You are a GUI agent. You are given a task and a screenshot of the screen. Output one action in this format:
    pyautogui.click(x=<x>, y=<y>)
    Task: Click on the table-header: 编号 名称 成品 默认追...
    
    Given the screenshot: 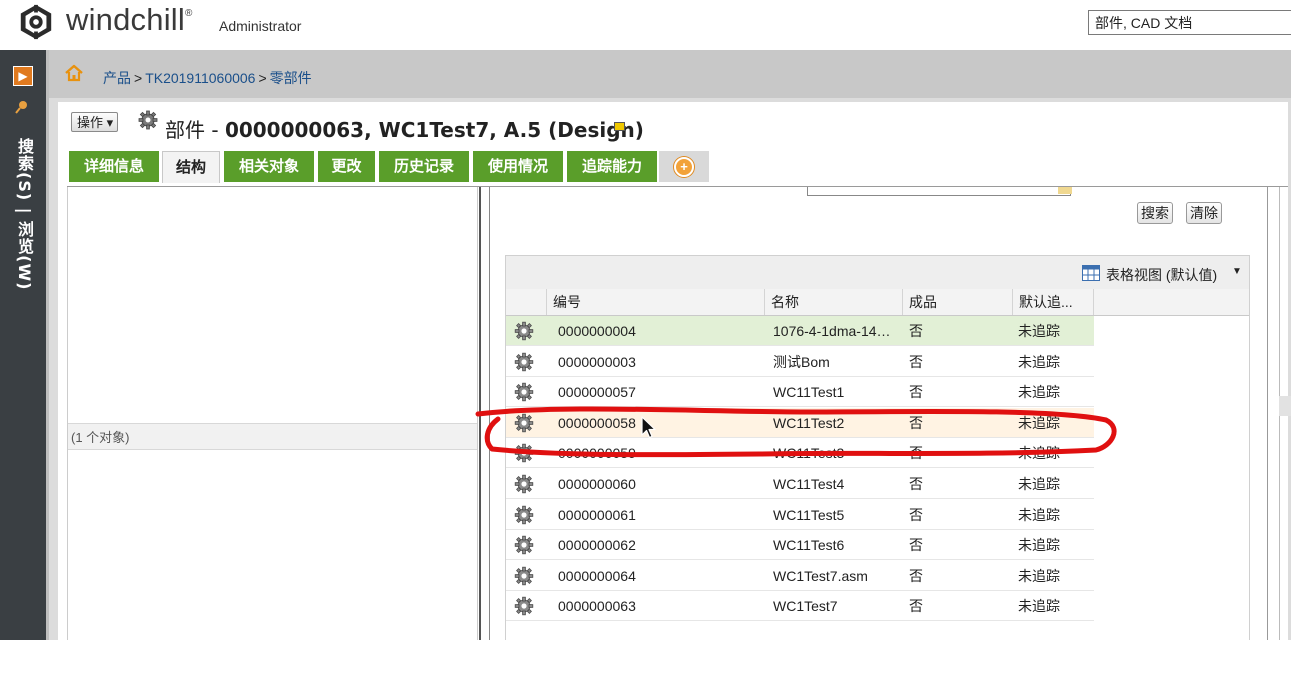 What is the action you would take?
    pyautogui.click(x=877, y=302)
    